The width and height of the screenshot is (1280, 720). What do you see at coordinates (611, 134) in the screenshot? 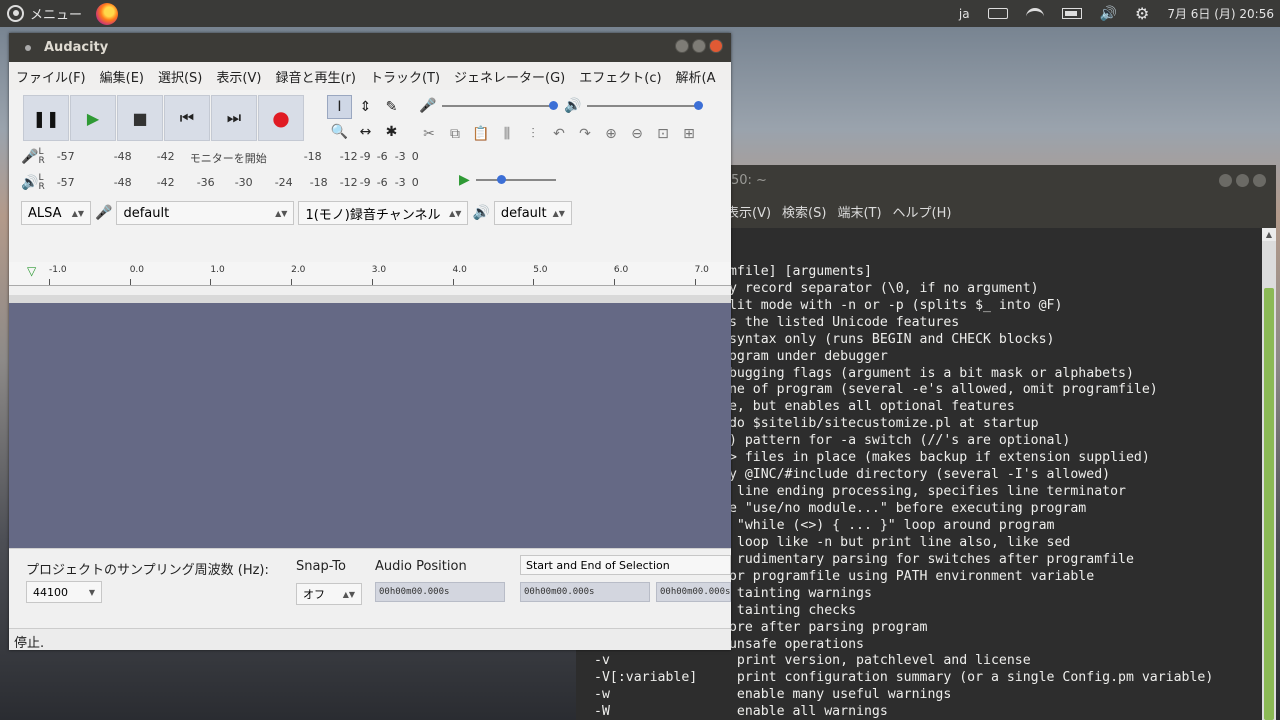
I see `zoom-in-button: ⊕` at bounding box center [611, 134].